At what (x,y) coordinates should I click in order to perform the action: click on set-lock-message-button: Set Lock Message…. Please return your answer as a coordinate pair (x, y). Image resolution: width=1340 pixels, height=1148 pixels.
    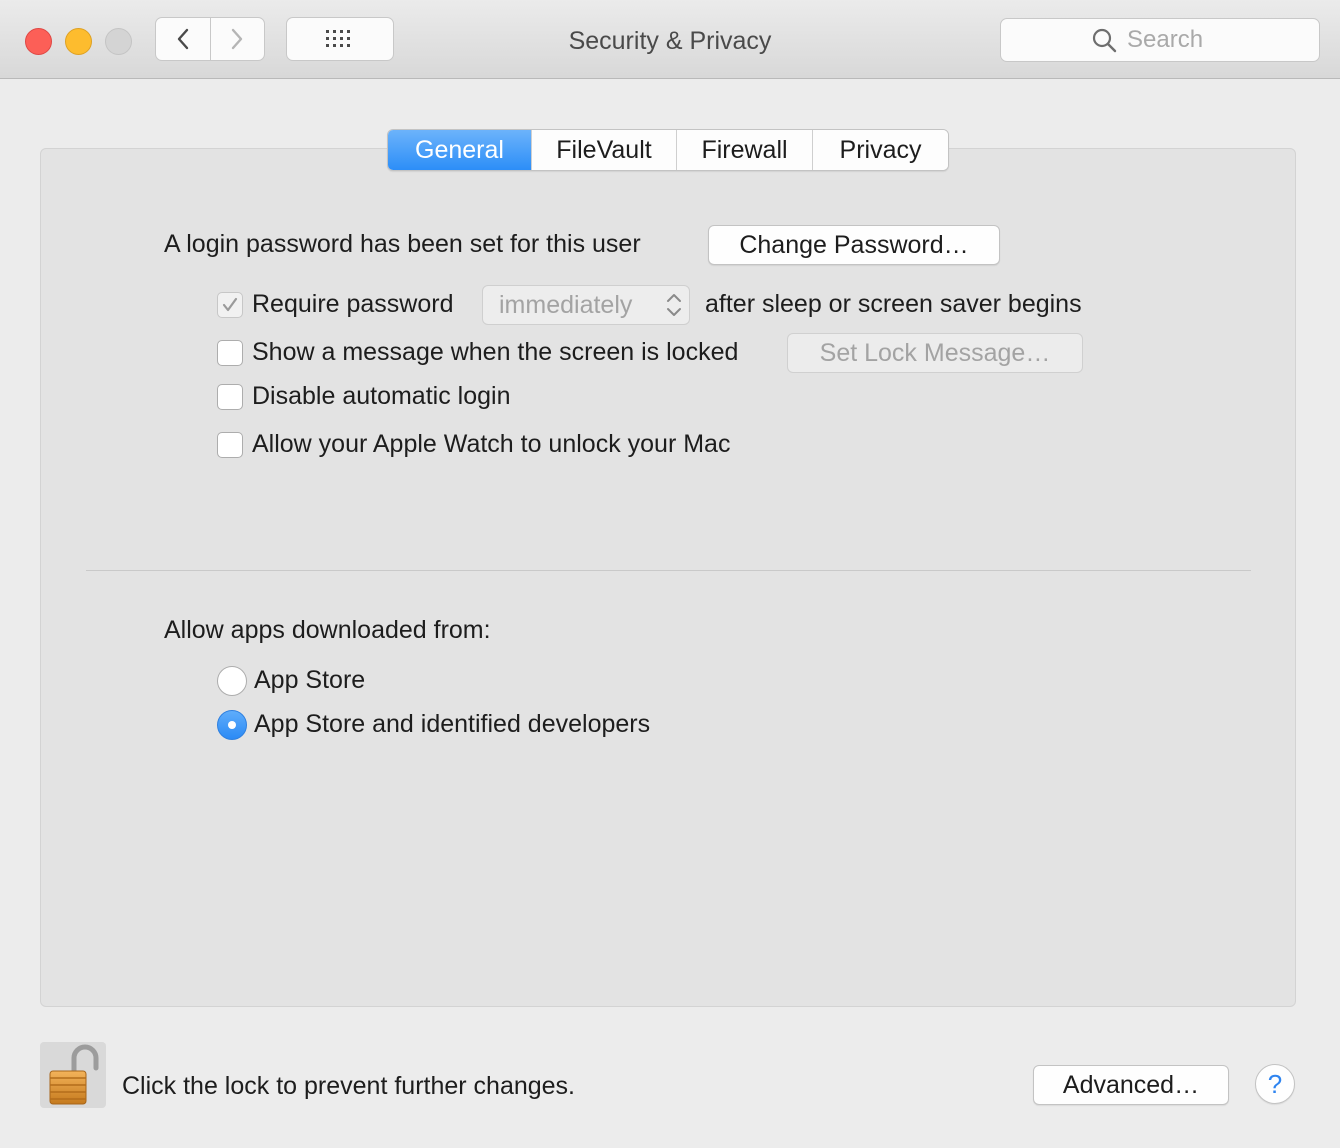
    Looking at the image, I should click on (935, 353).